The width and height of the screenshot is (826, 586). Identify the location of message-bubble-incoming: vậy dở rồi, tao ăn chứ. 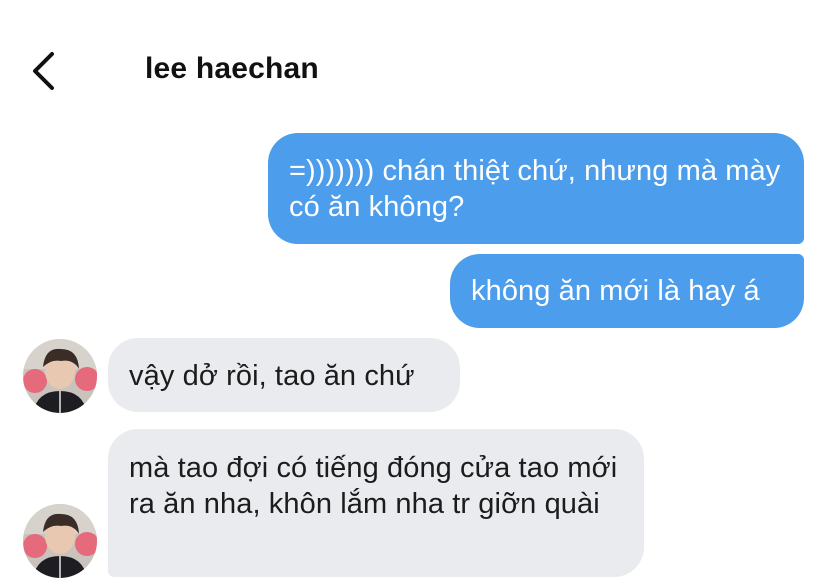
(284, 375).